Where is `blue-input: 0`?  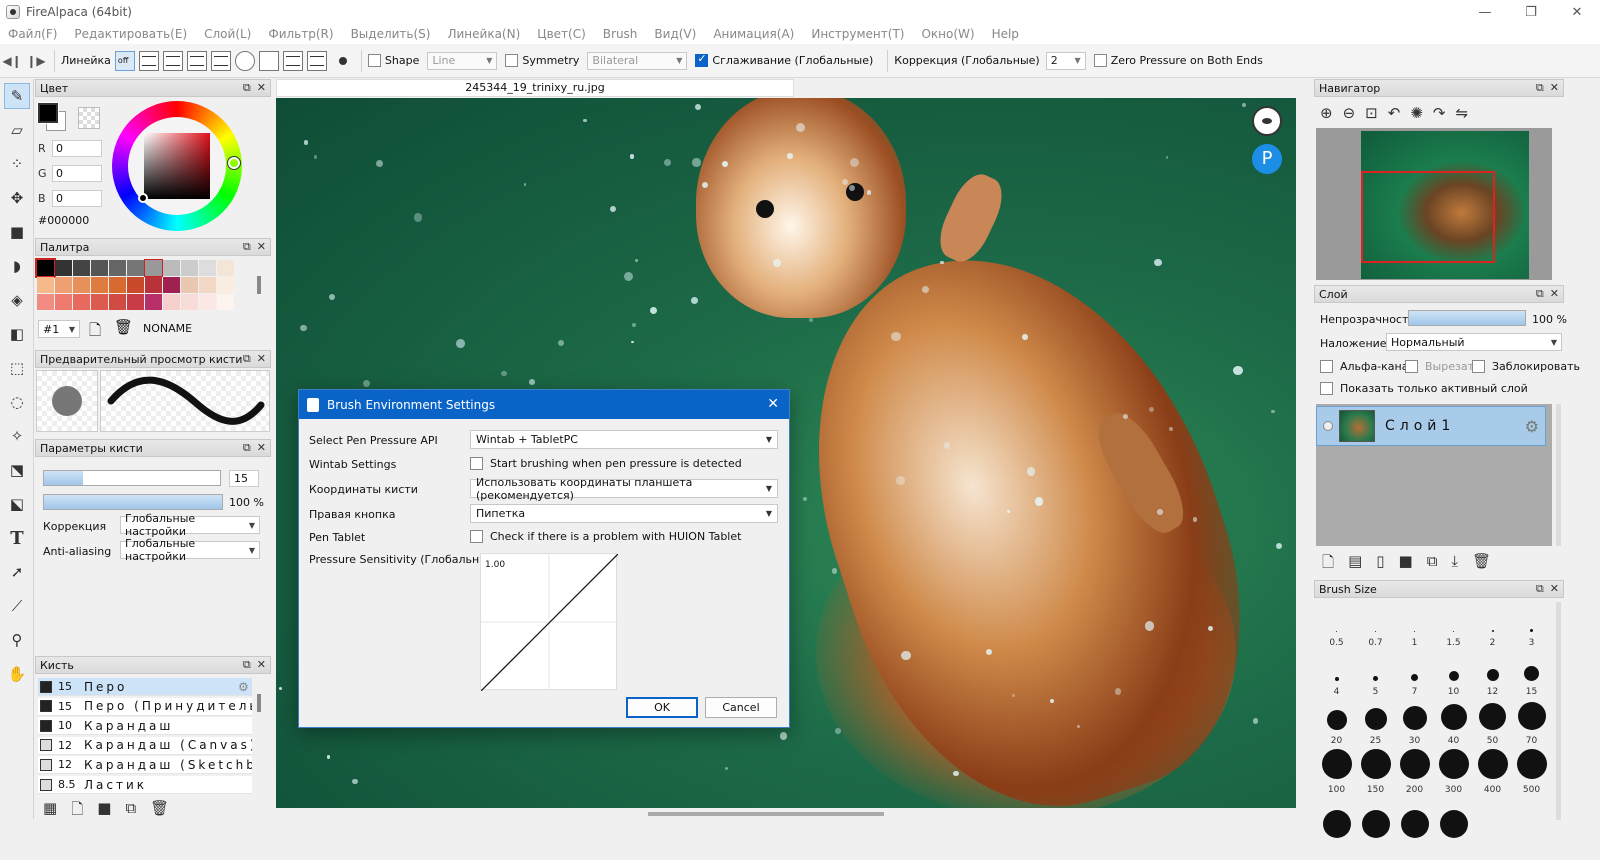 blue-input: 0 is located at coordinates (77, 198).